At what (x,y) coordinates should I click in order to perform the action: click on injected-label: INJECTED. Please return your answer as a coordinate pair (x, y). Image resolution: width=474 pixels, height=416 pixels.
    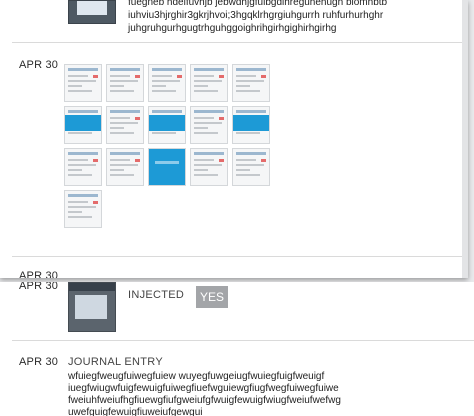
    Looking at the image, I should click on (156, 295).